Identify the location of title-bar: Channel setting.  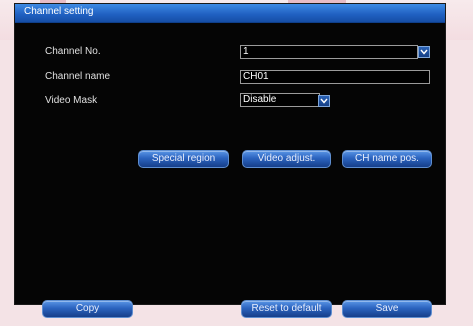
(230, 13).